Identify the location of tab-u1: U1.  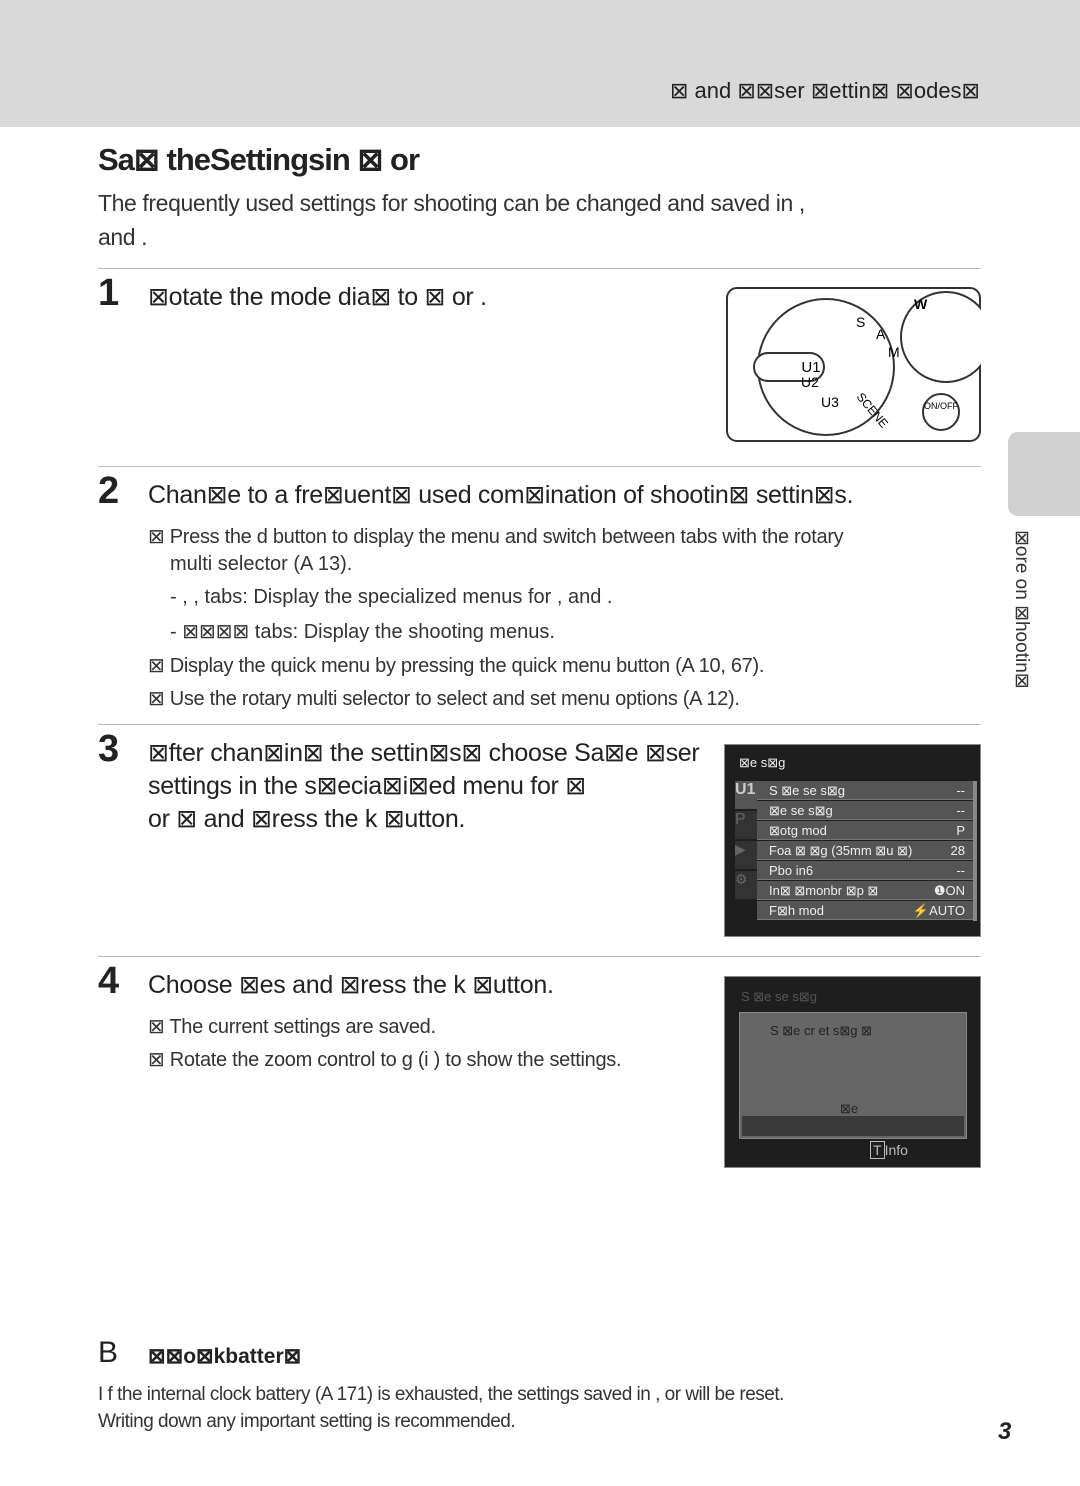
(746, 795).